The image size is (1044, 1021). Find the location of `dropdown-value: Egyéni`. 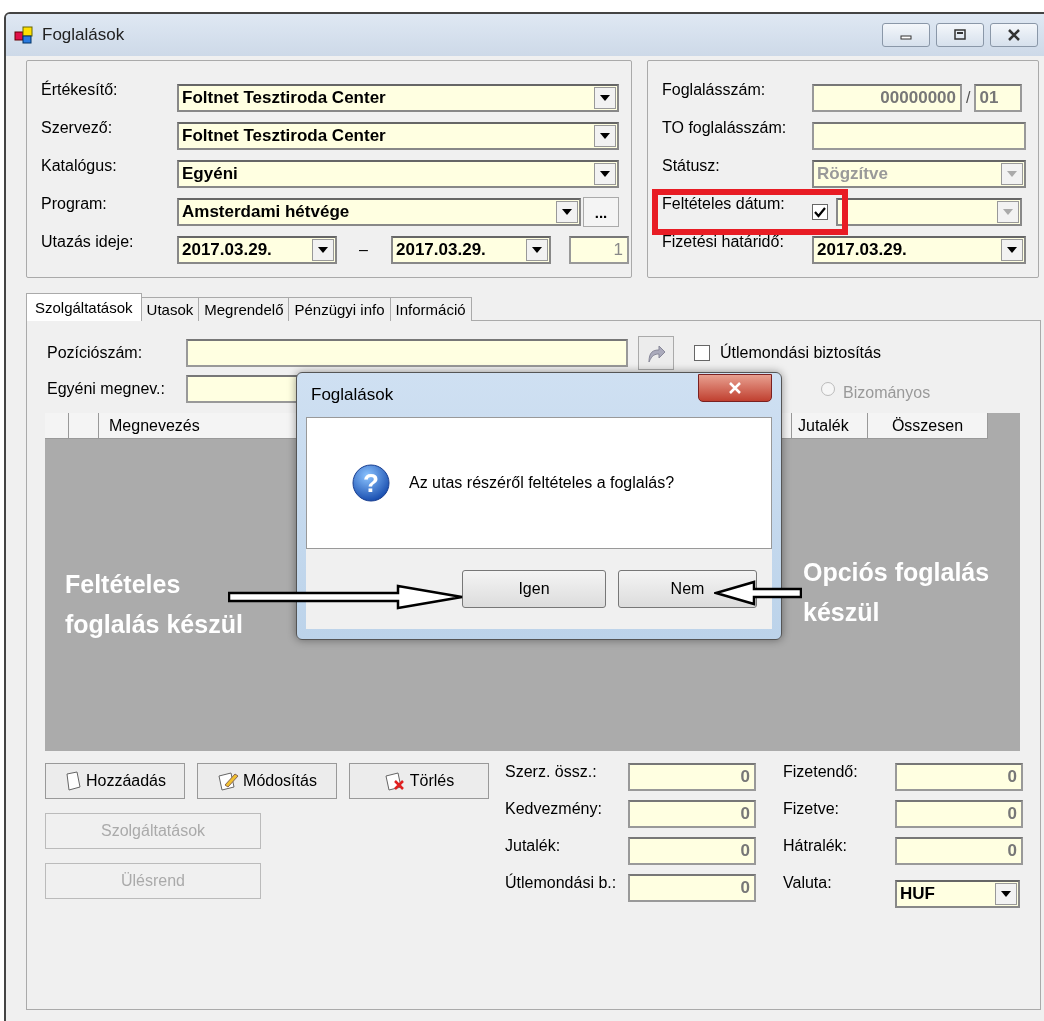

dropdown-value: Egyéni is located at coordinates (210, 174).